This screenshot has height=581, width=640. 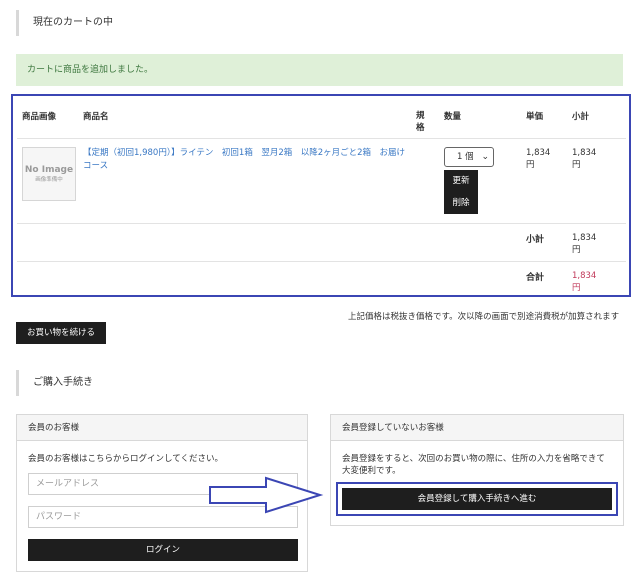 I want to click on product-image-cell: No Image 画像準備中, so click(x=50, y=180).